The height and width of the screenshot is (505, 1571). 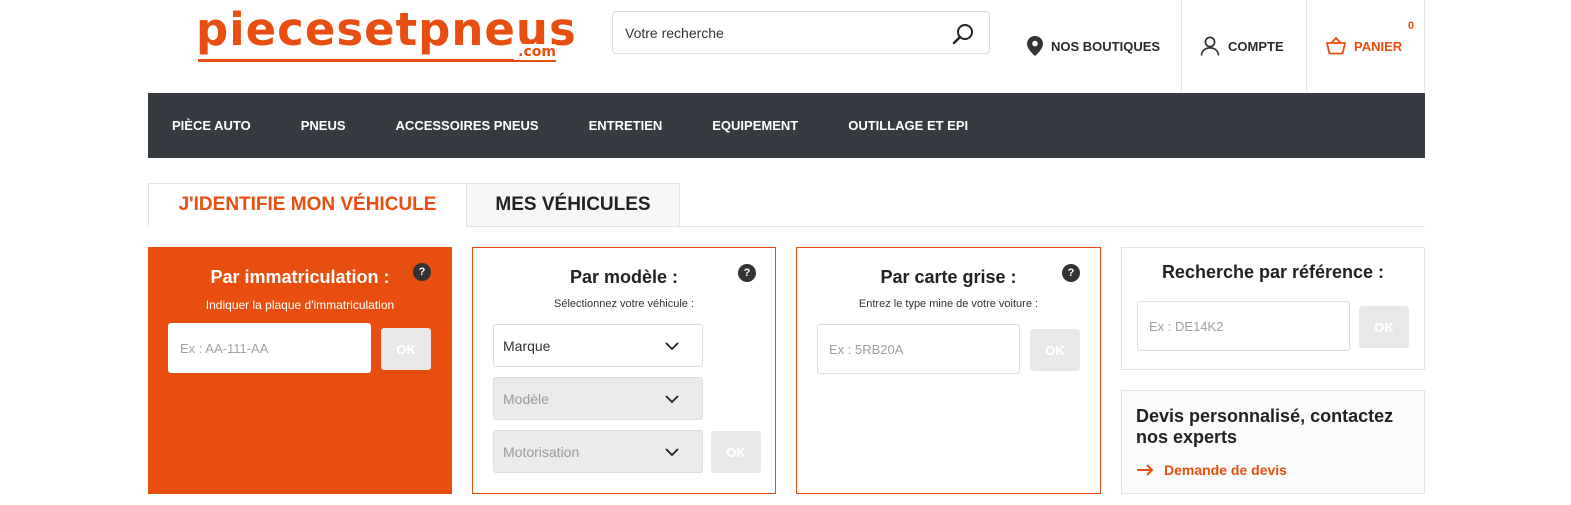 I want to click on cart-label: PANIER, so click(x=1378, y=46).